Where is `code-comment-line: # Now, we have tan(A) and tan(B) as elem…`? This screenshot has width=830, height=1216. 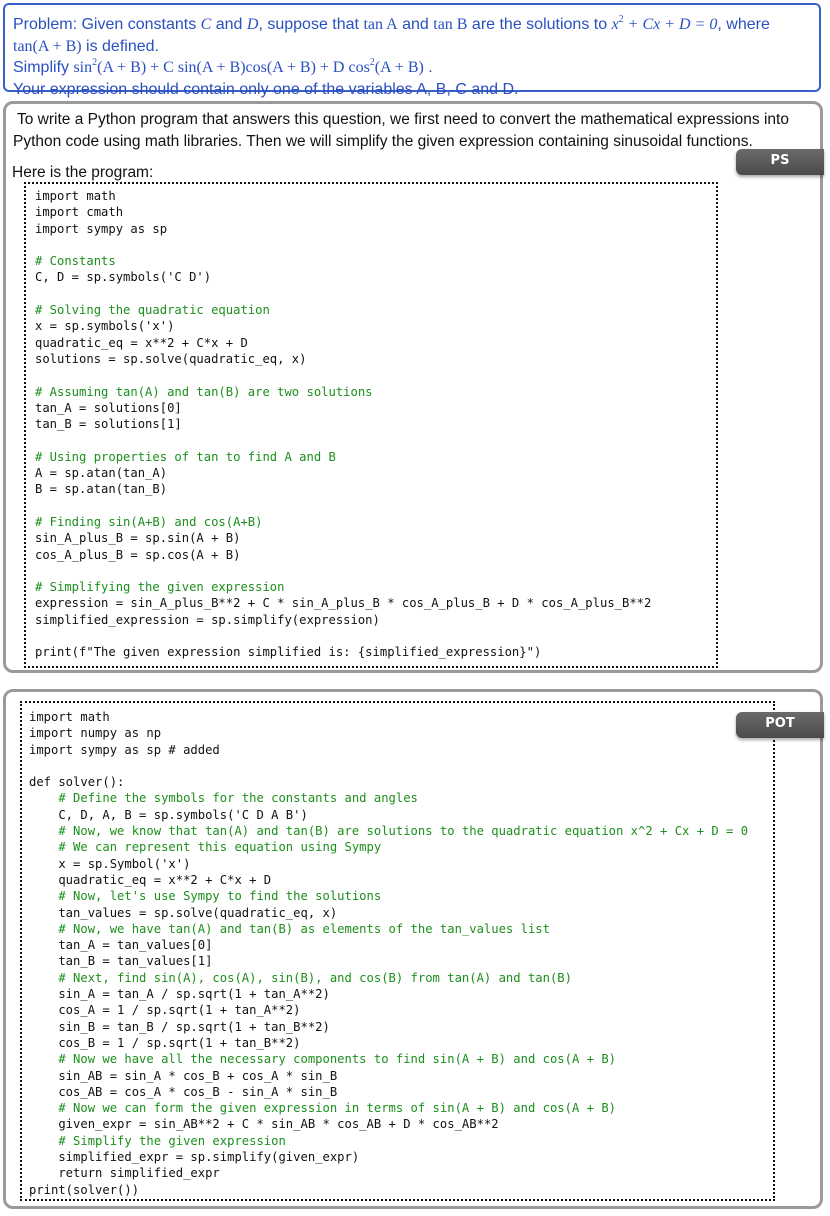 code-comment-line: # Now, we have tan(A) and tan(B) as elem… is located at coordinates (289, 928).